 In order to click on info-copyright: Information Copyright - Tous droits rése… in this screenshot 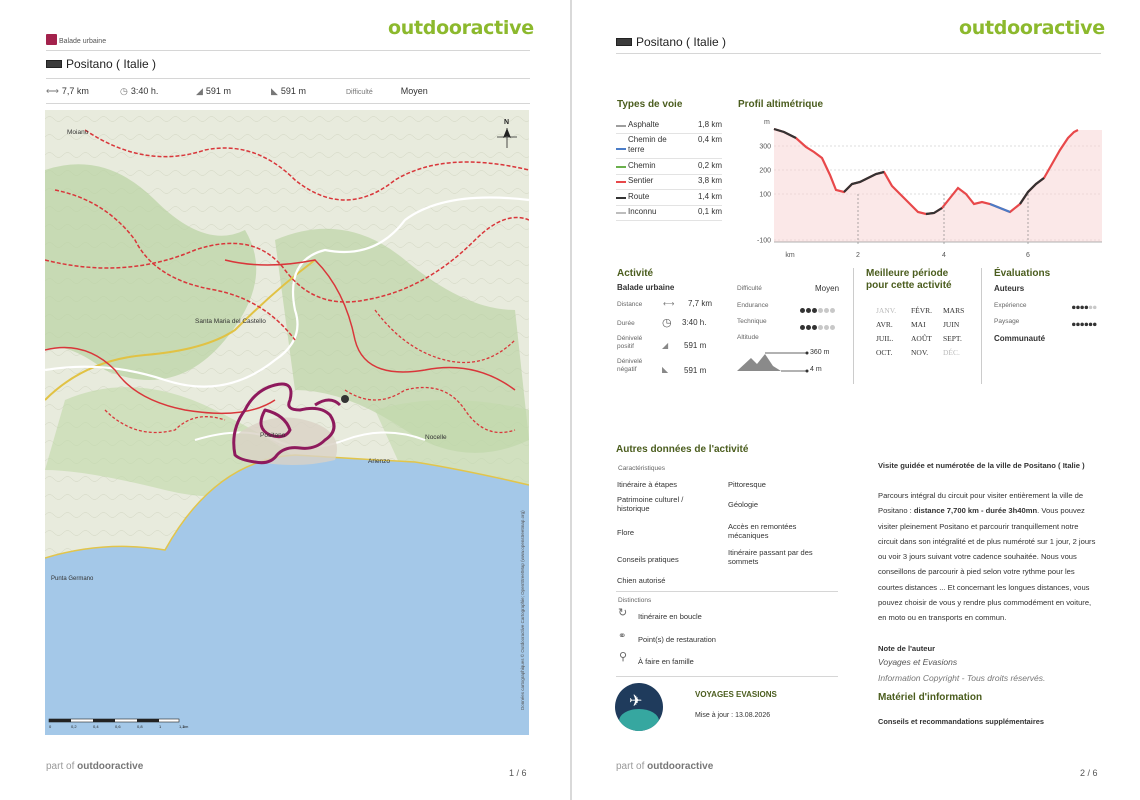, I will do `click(962, 678)`.